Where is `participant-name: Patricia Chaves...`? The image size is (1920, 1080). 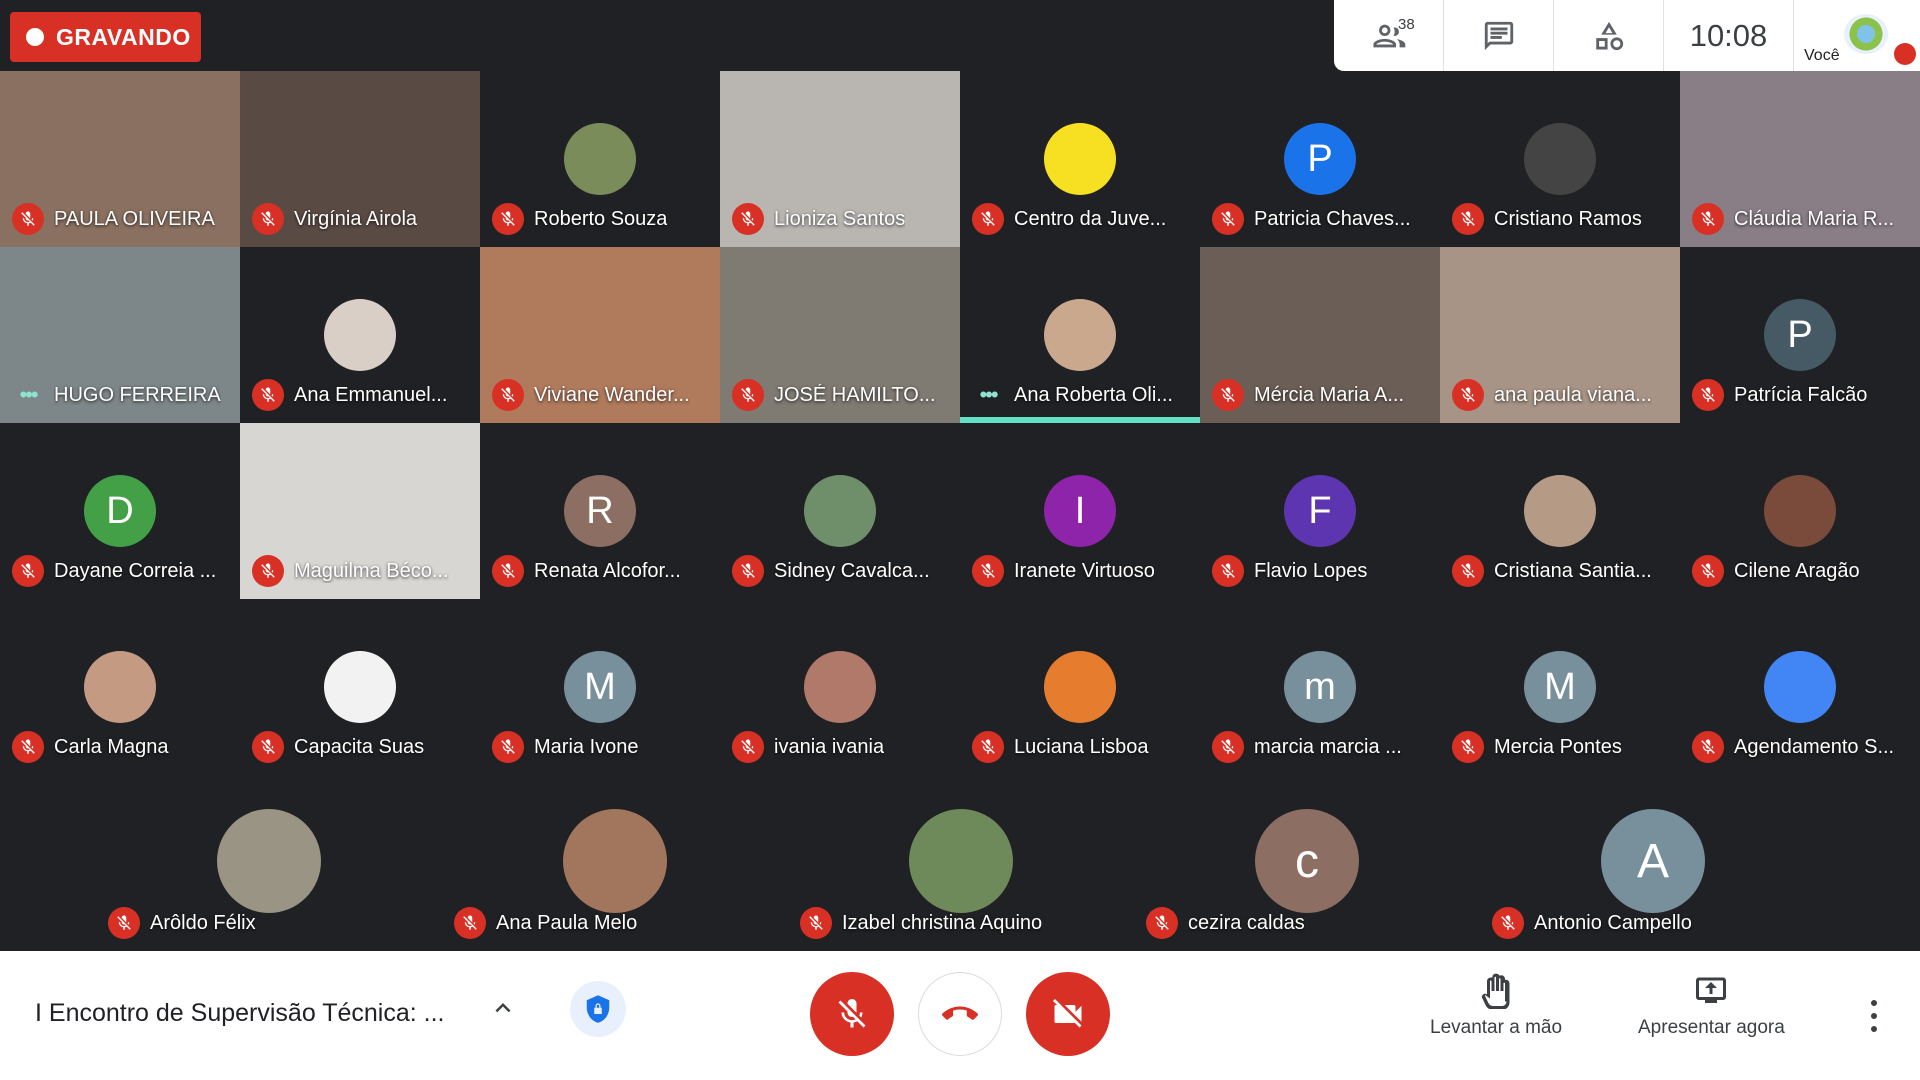
participant-name: Patricia Chaves... is located at coordinates (1332, 218).